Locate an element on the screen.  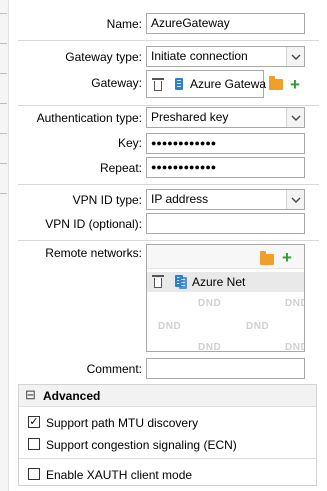
remote-network-name: Azure Net is located at coordinates (219, 282).